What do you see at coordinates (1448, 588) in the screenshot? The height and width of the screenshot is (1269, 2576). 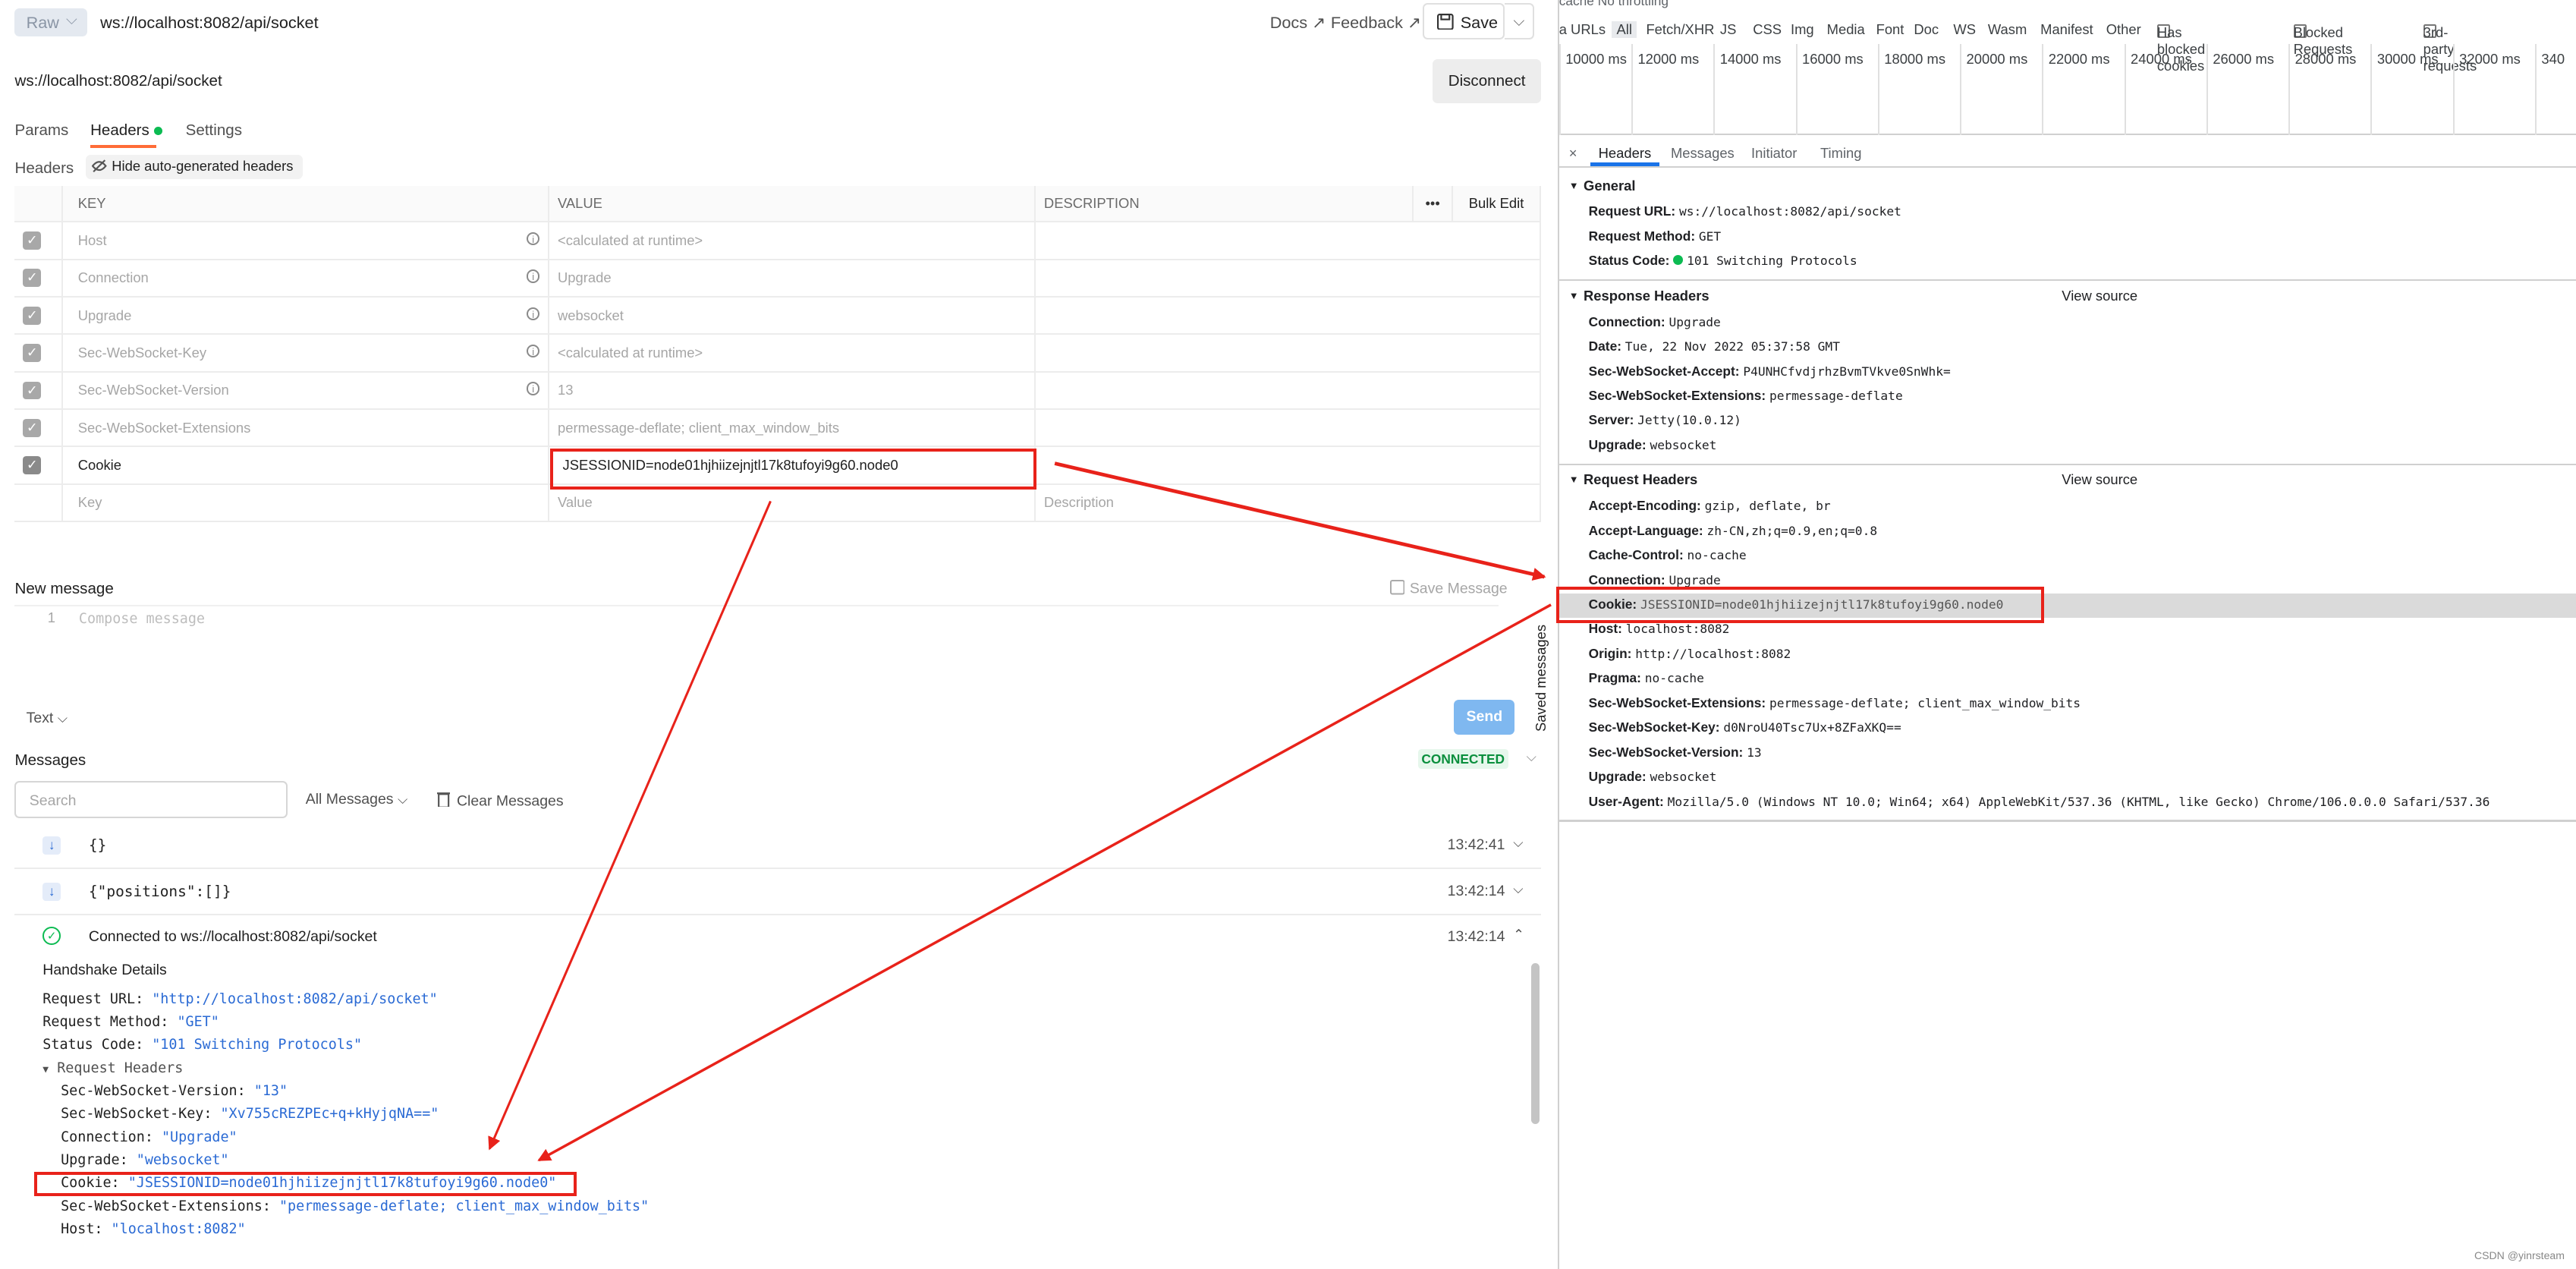 I see `save-message-button: Save Message` at bounding box center [1448, 588].